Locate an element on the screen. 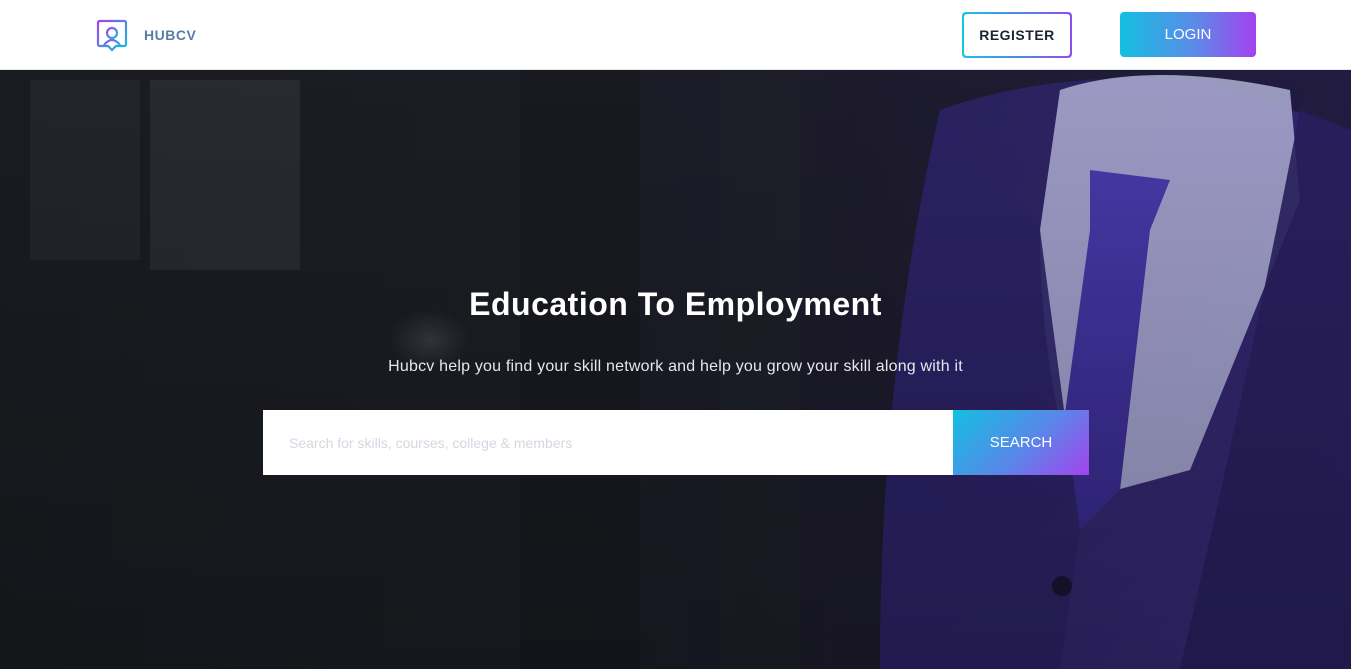 The image size is (1351, 669). search-bar: SEARCH is located at coordinates (676, 442).